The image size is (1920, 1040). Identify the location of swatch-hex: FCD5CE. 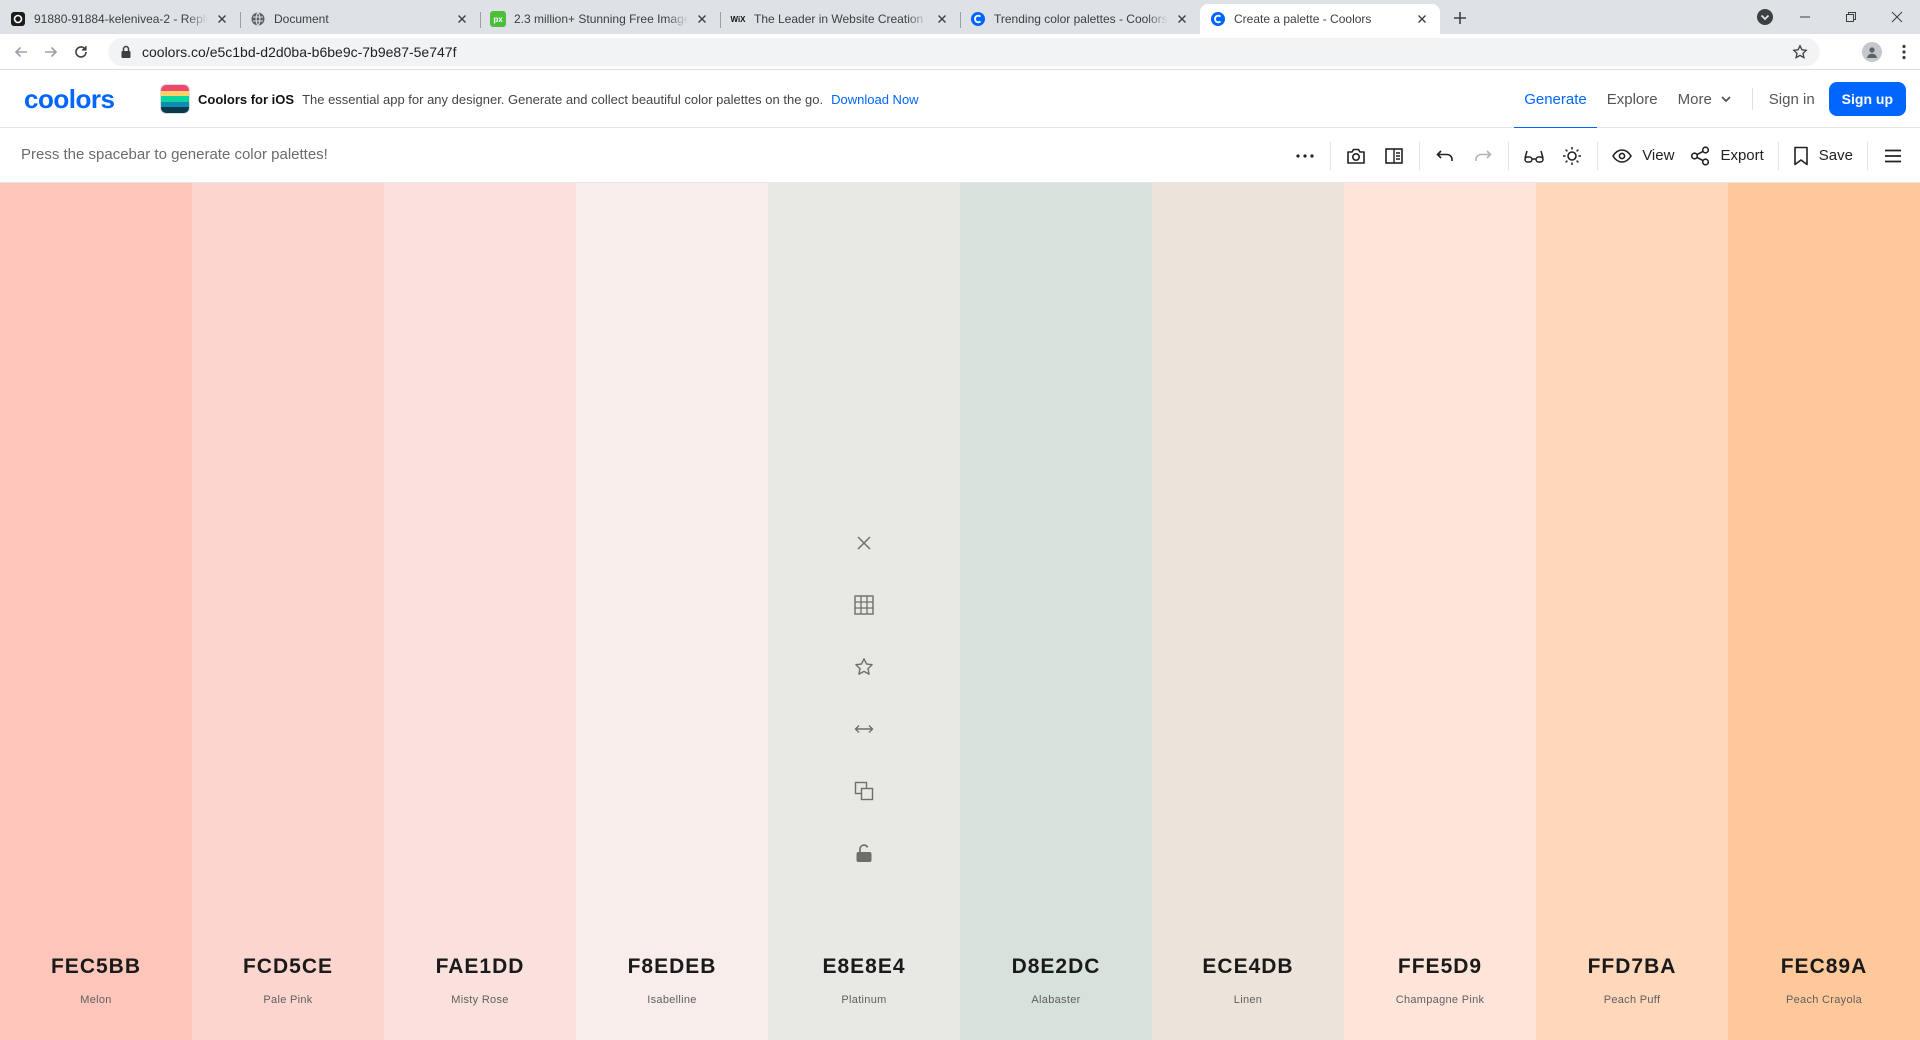
(288, 967).